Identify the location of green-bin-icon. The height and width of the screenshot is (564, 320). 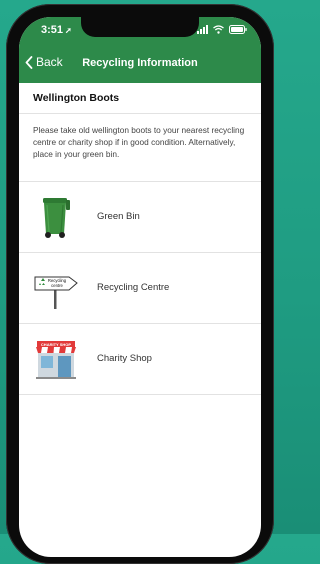
(56, 217).